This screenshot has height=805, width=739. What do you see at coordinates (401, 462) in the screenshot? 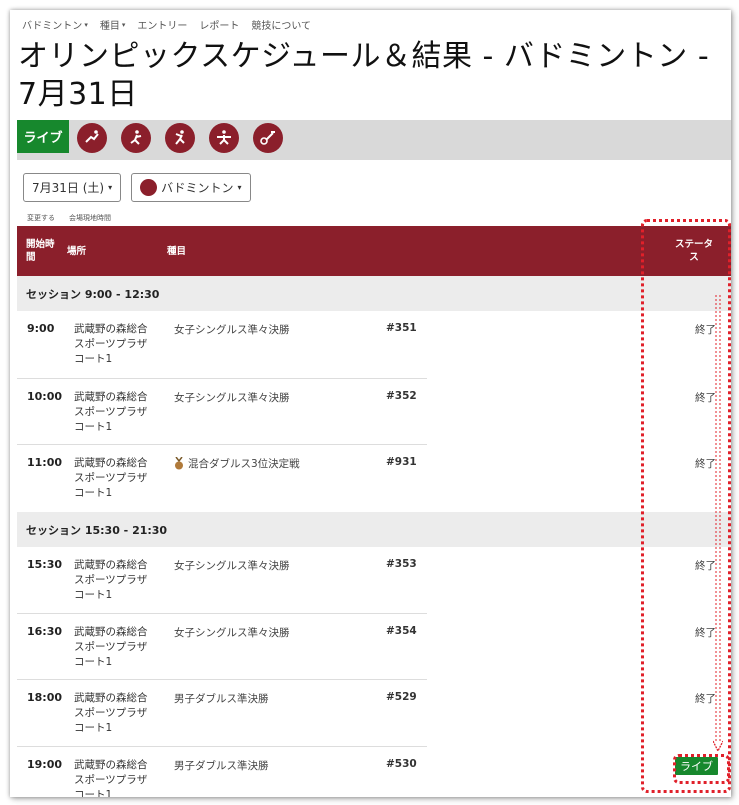
I see `row-number: #931` at bounding box center [401, 462].